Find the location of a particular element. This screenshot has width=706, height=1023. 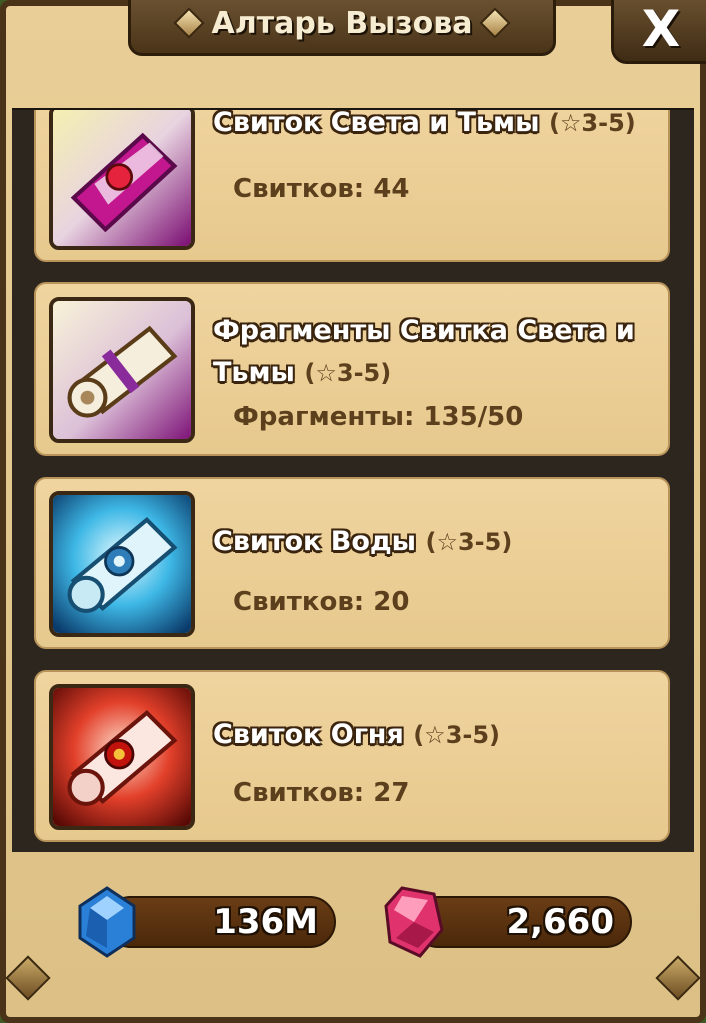

crystals-value: 136M is located at coordinates (265, 922).